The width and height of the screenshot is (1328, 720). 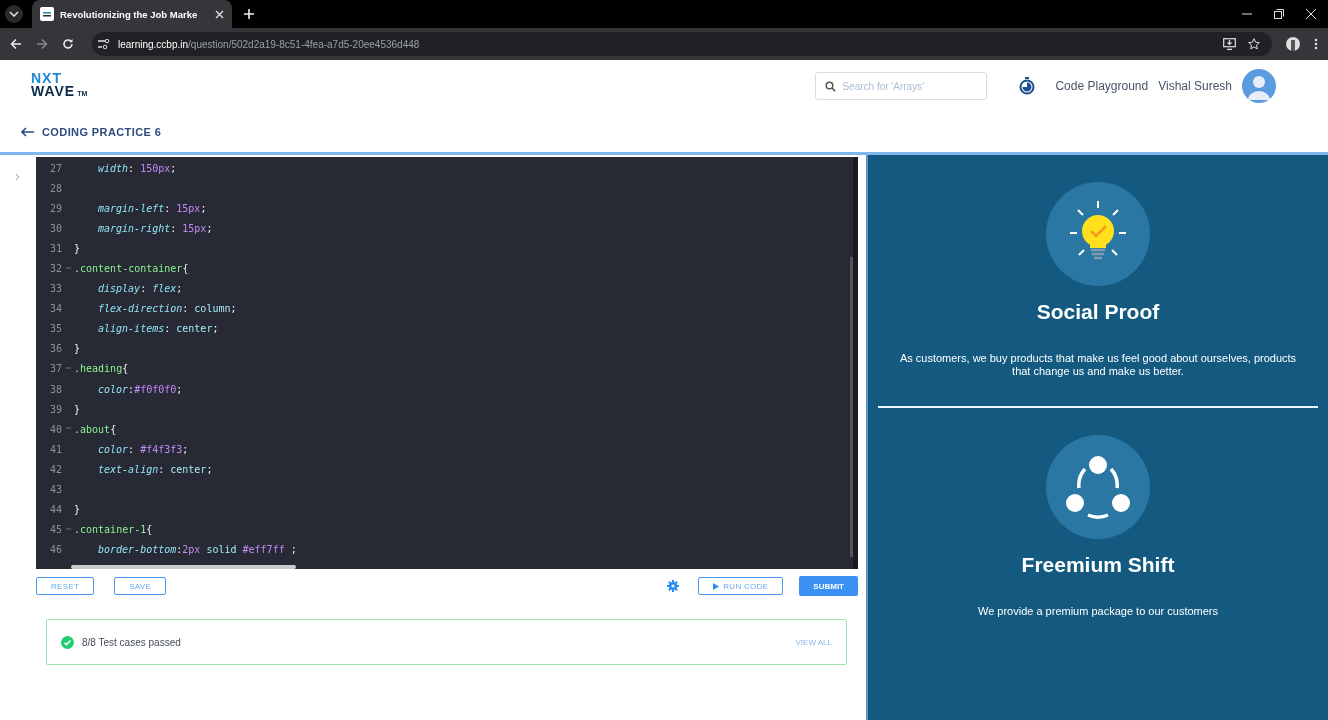 What do you see at coordinates (55, 349) in the screenshot?
I see `line-number: 36` at bounding box center [55, 349].